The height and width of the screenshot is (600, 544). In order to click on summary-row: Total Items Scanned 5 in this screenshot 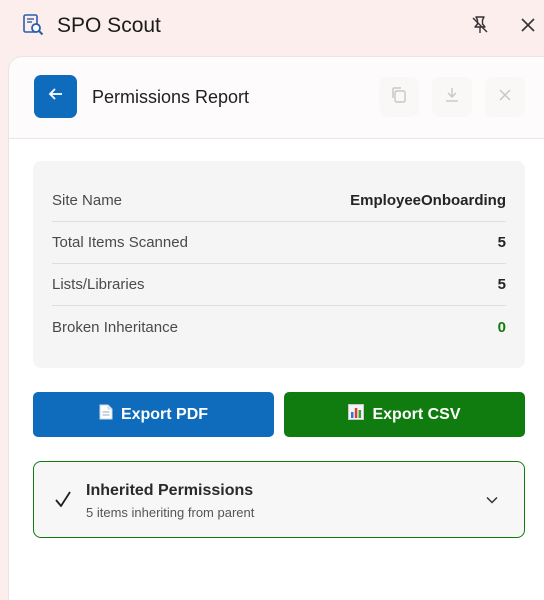, I will do `click(279, 243)`.